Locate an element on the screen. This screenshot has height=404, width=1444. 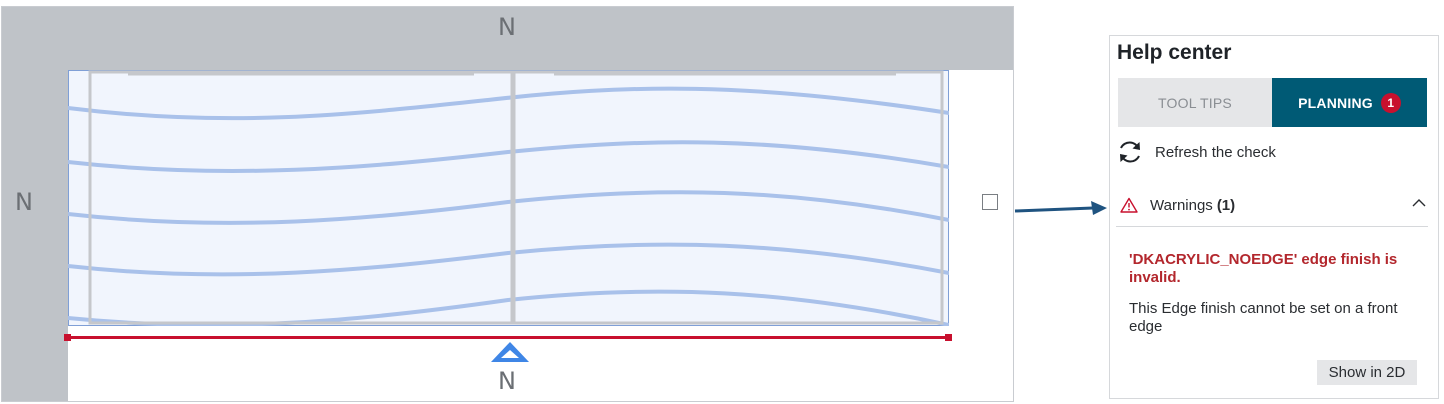
refresh-check-label: Refresh the check is located at coordinates (1215, 152).